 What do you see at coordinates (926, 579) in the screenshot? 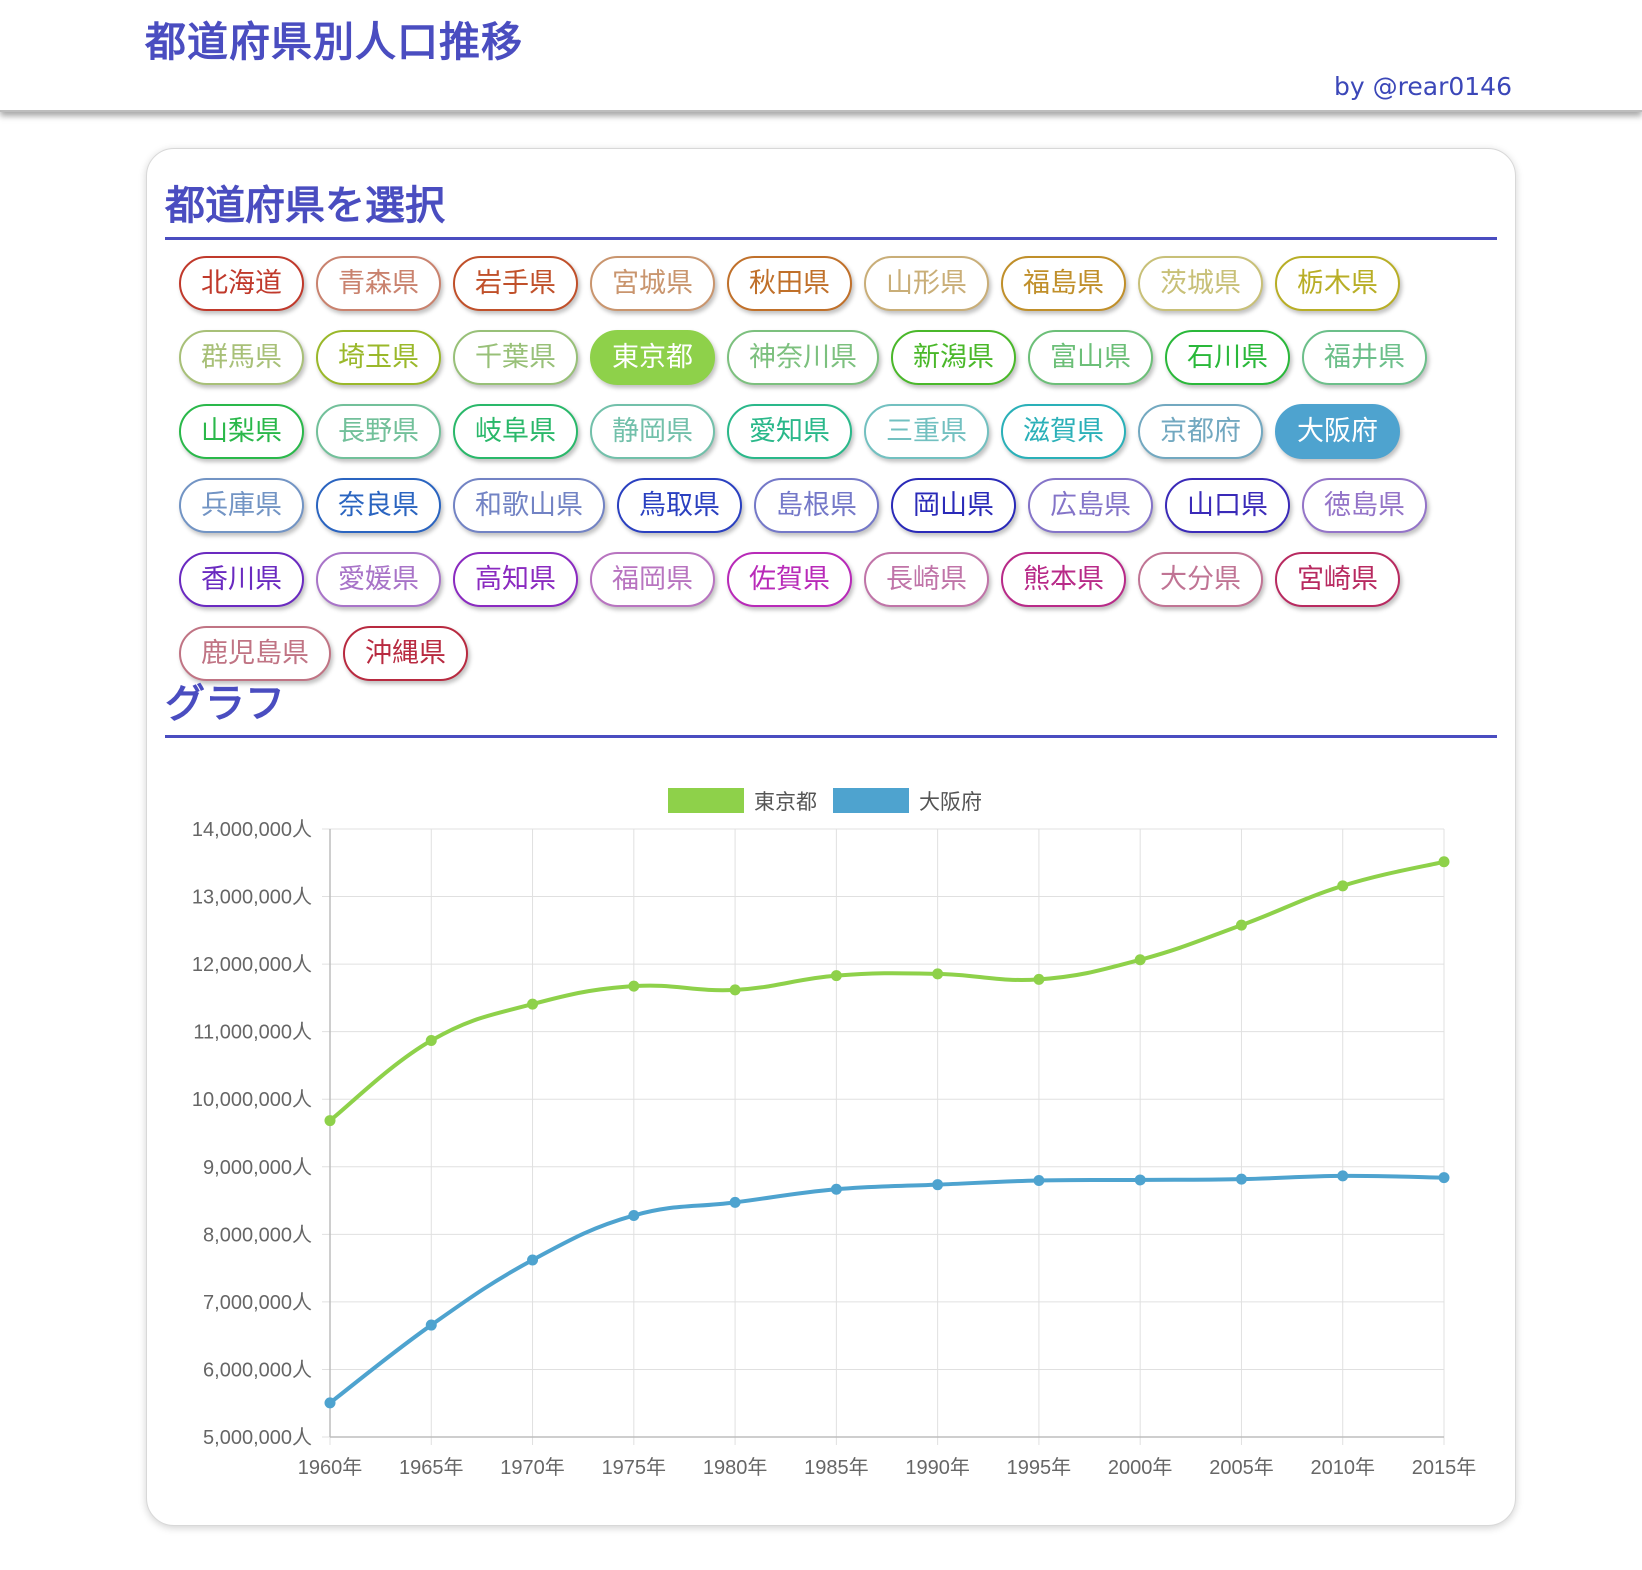
I see `prefecture-button: 長崎県` at bounding box center [926, 579].